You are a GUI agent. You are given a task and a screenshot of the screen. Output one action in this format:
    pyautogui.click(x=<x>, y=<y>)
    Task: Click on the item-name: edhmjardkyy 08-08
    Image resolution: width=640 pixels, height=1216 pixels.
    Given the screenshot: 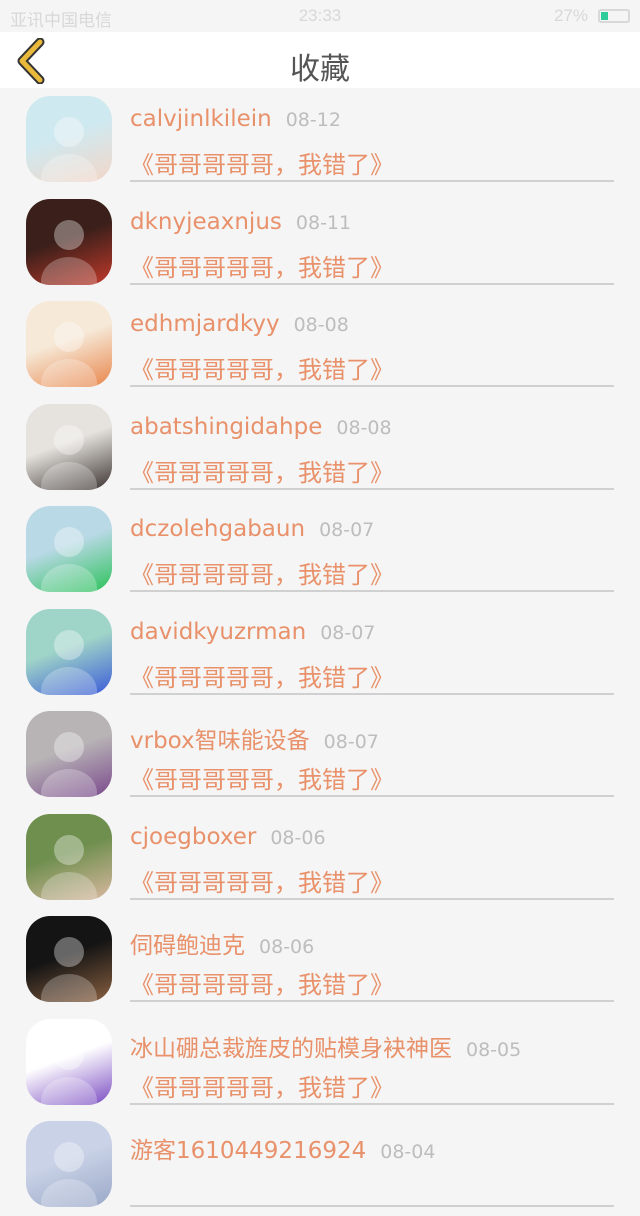 What is the action you would take?
    pyautogui.click(x=239, y=324)
    